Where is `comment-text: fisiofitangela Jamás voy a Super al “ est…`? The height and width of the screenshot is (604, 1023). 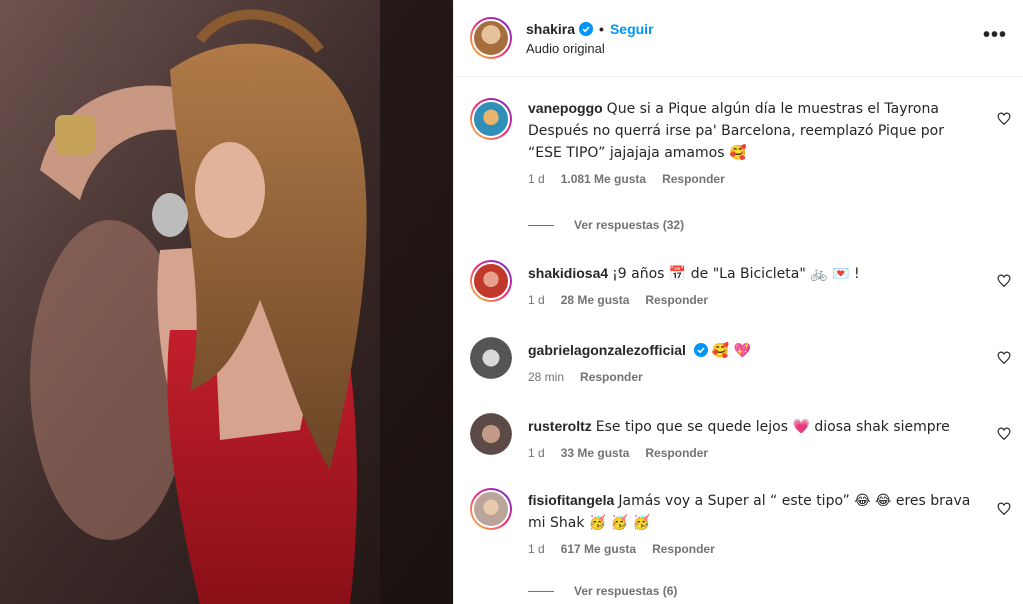
comment-text: fisiofitangela Jamás voy a Super al “ est… is located at coordinates (751, 511).